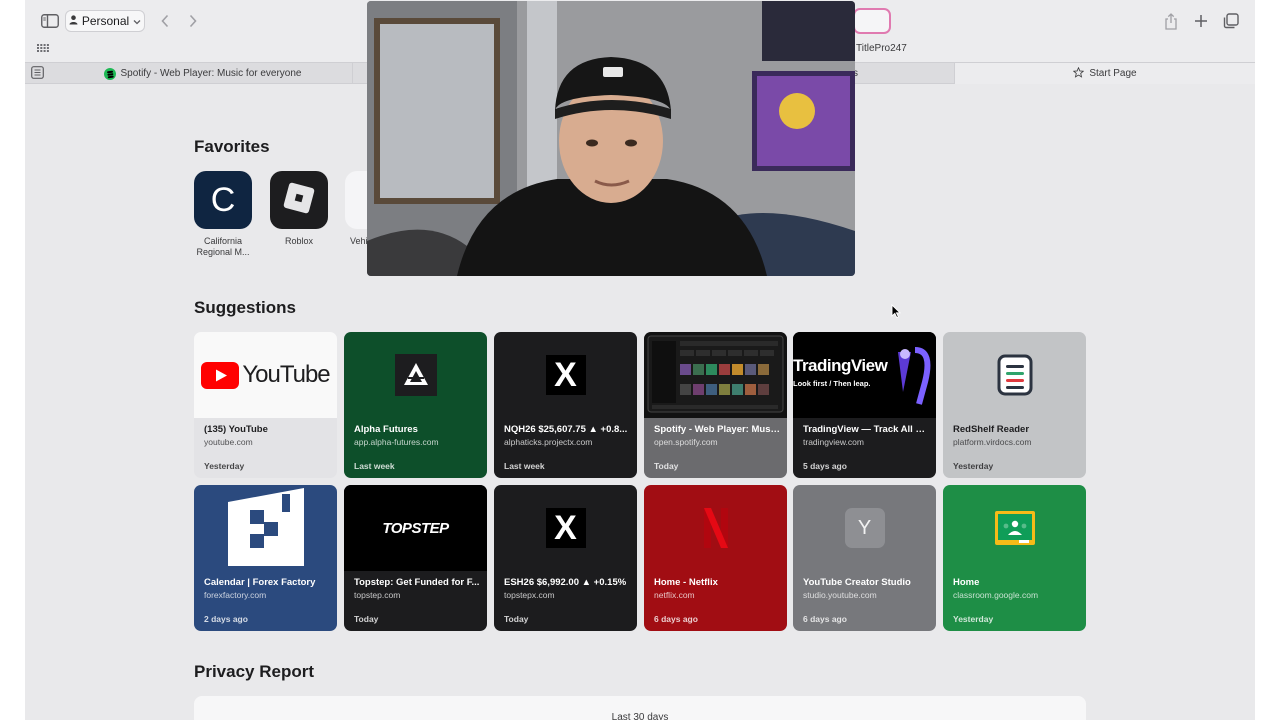 This screenshot has height=720, width=1280. I want to click on tradingview-wordmark: TradingView, so click(840, 365).